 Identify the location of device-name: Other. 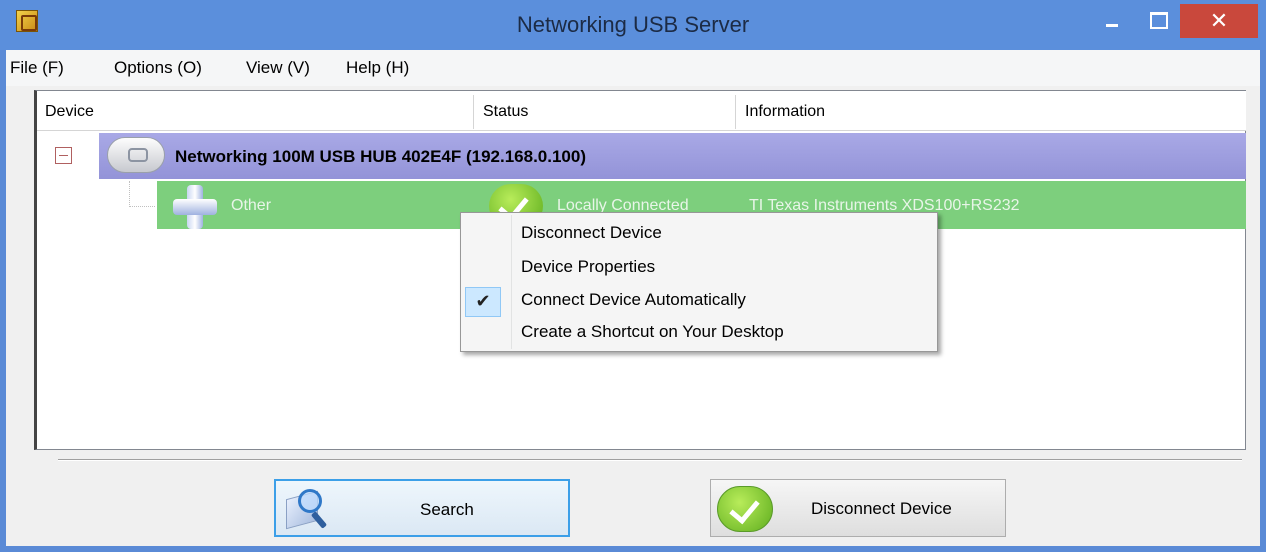
(251, 205).